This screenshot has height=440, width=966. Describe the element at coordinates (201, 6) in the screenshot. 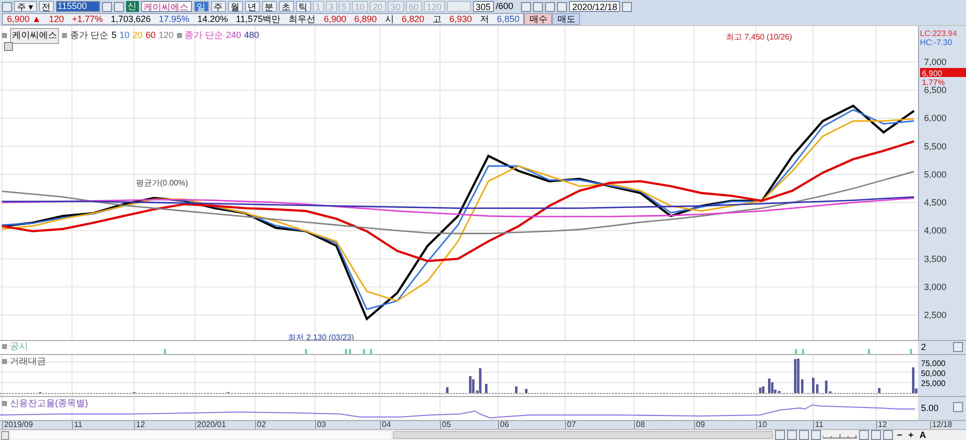

I see `period-tab: 일` at that location.